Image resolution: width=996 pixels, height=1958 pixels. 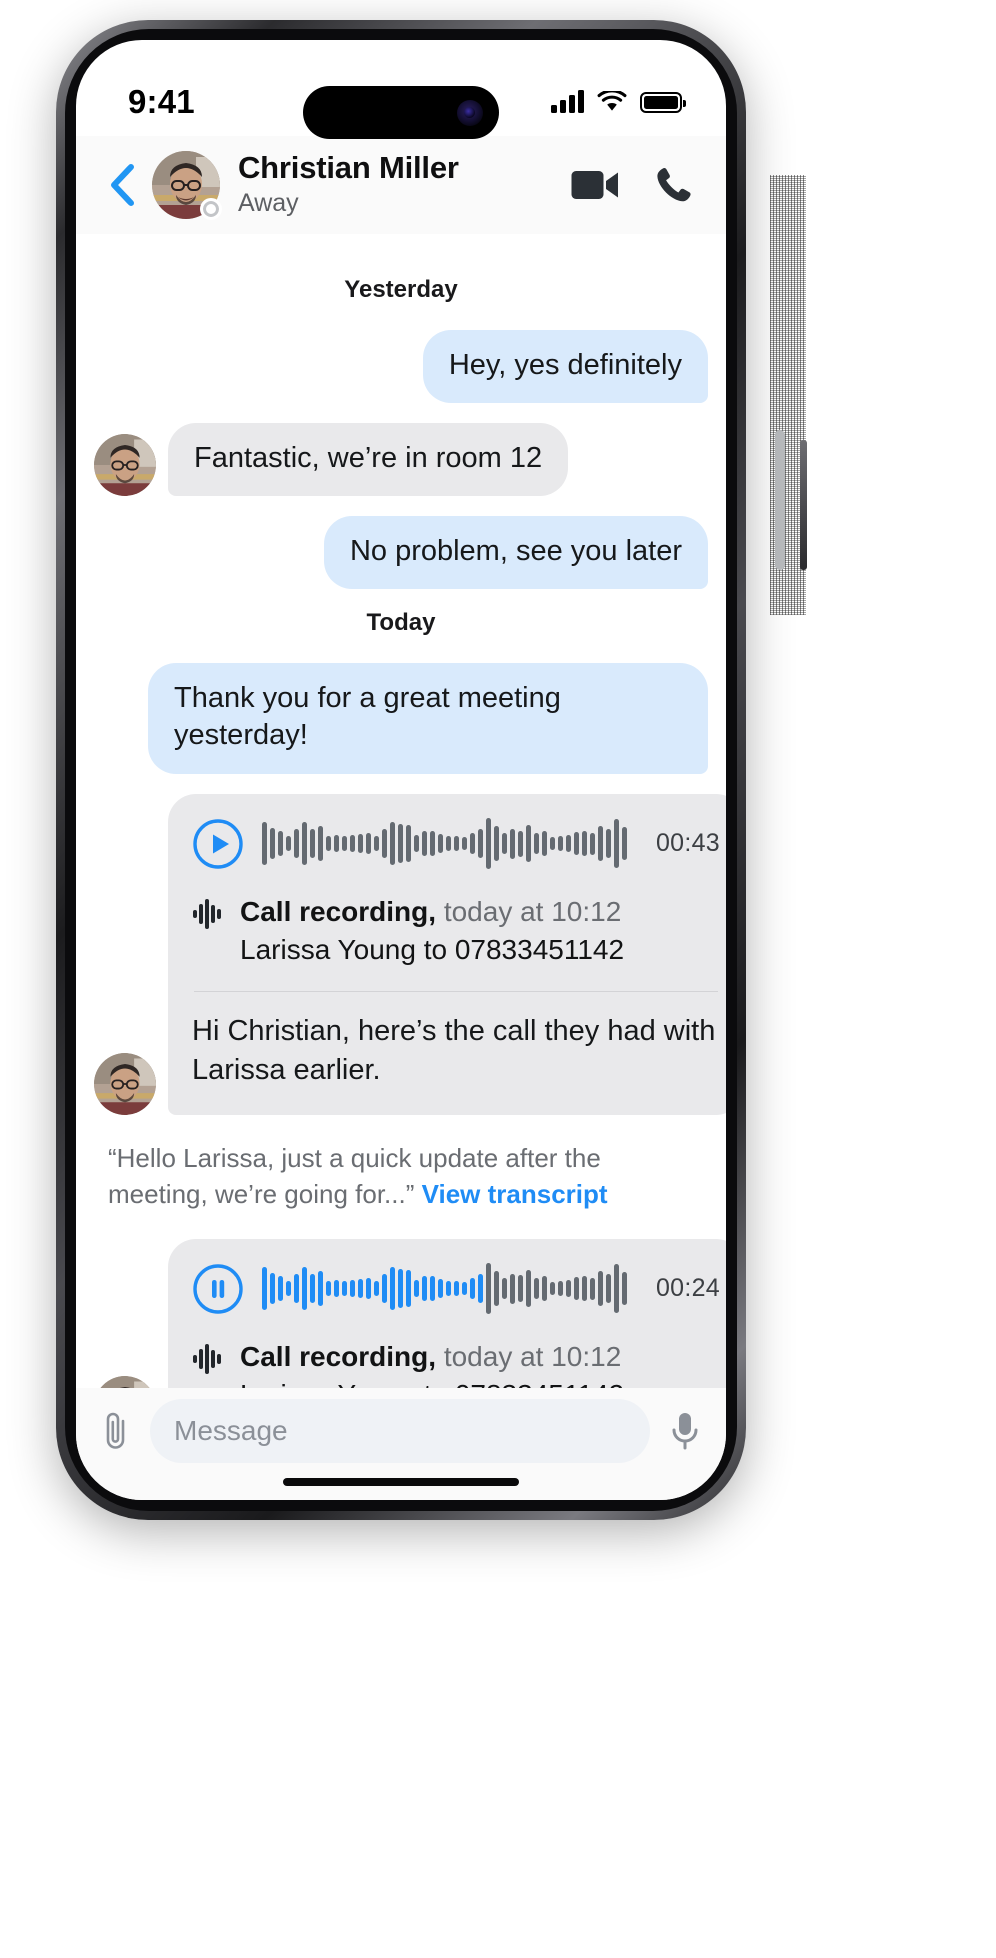 What do you see at coordinates (268, 202) in the screenshot?
I see `status-badge: Away` at bounding box center [268, 202].